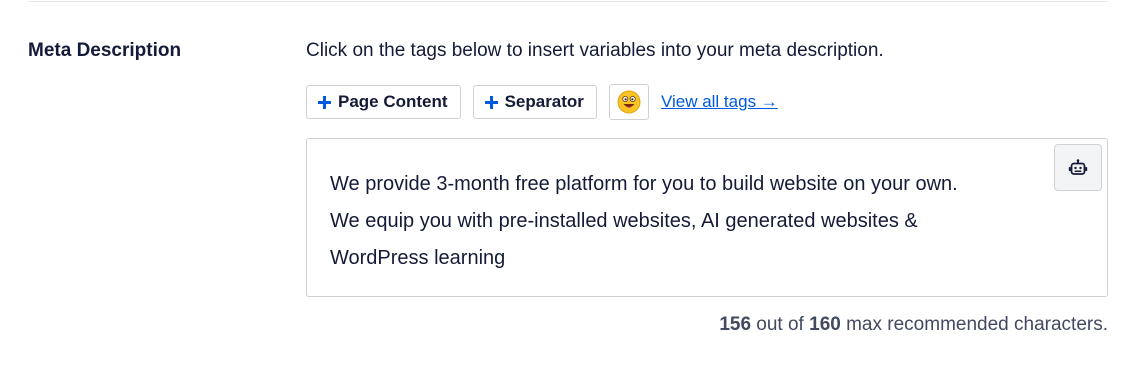  Describe the element at coordinates (105, 50) in the screenshot. I see `field-label: Meta Description` at that location.